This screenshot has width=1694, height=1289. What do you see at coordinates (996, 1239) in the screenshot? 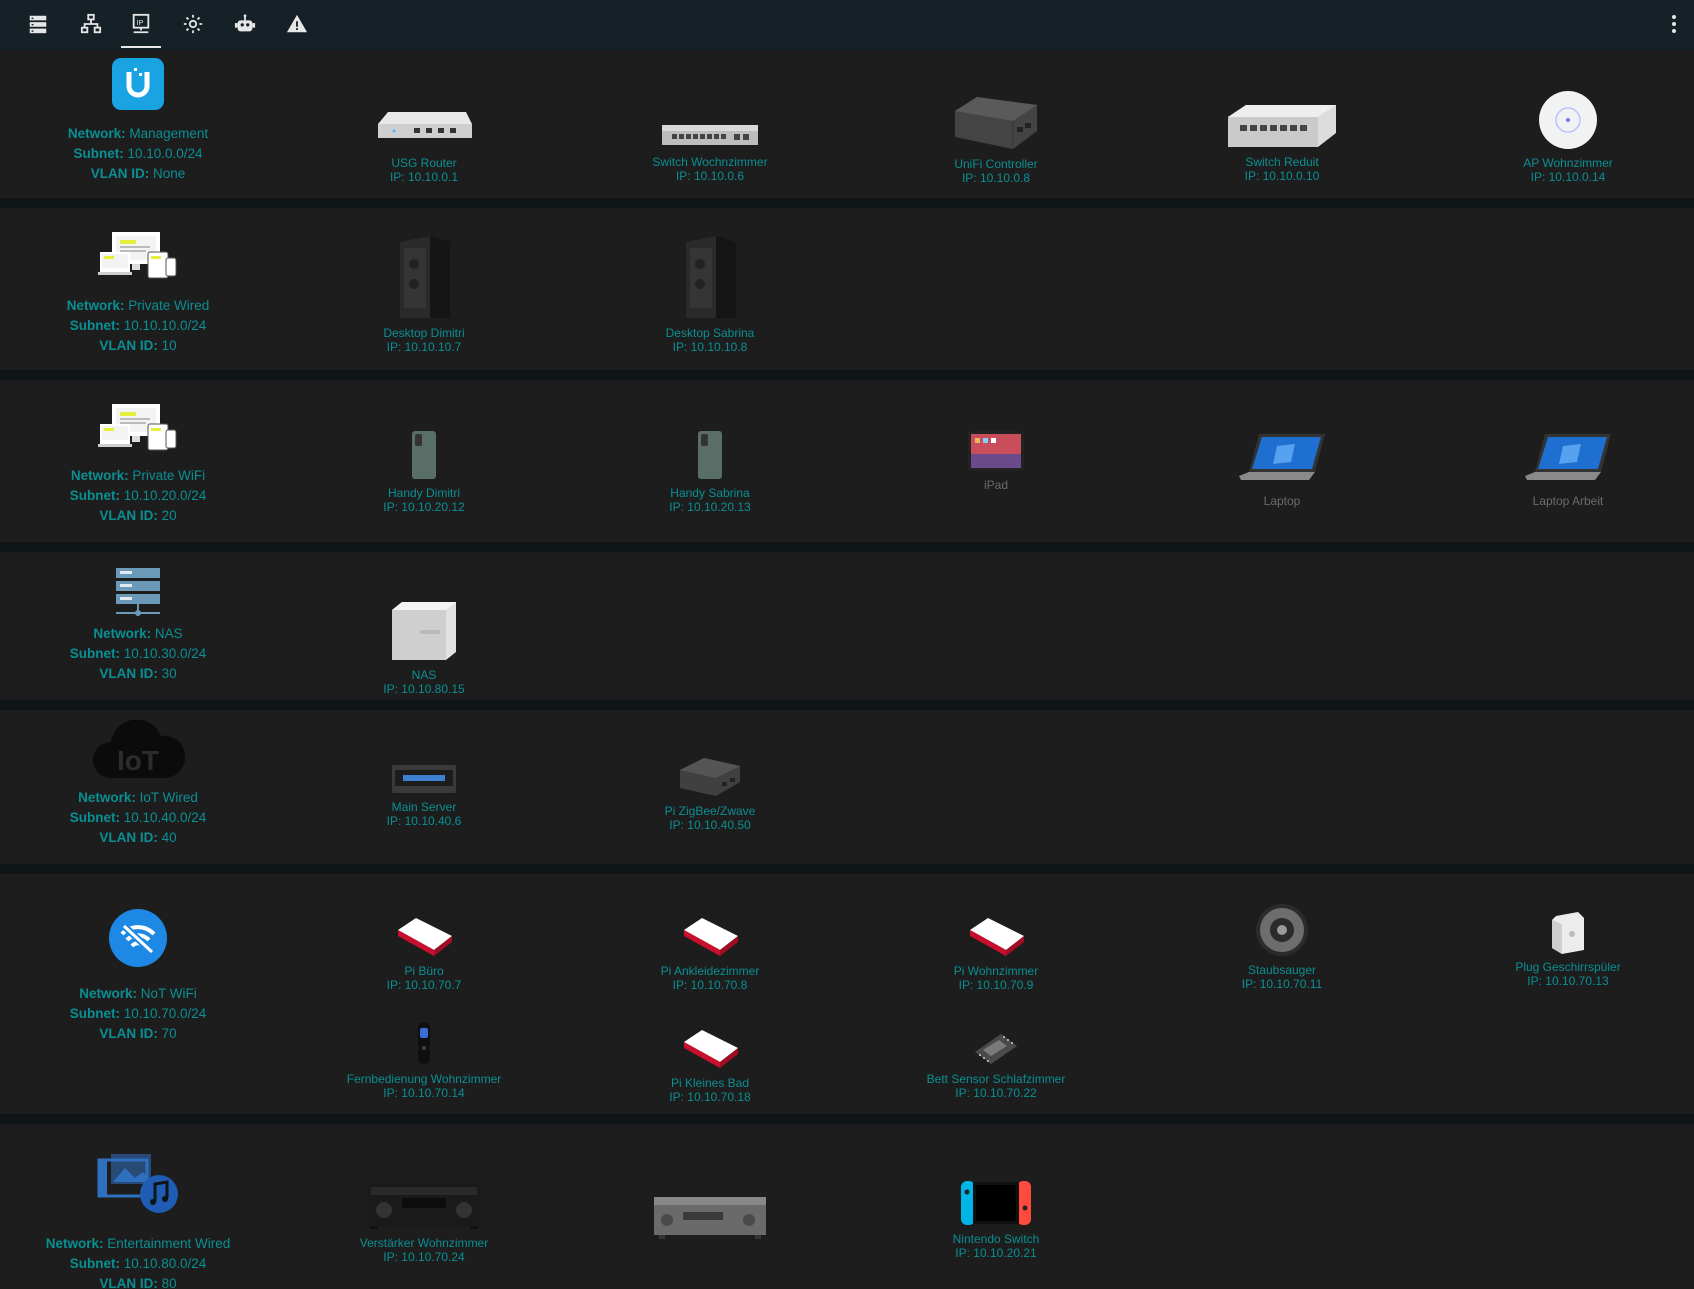
I see `device-name: Nintendo Switch` at bounding box center [996, 1239].